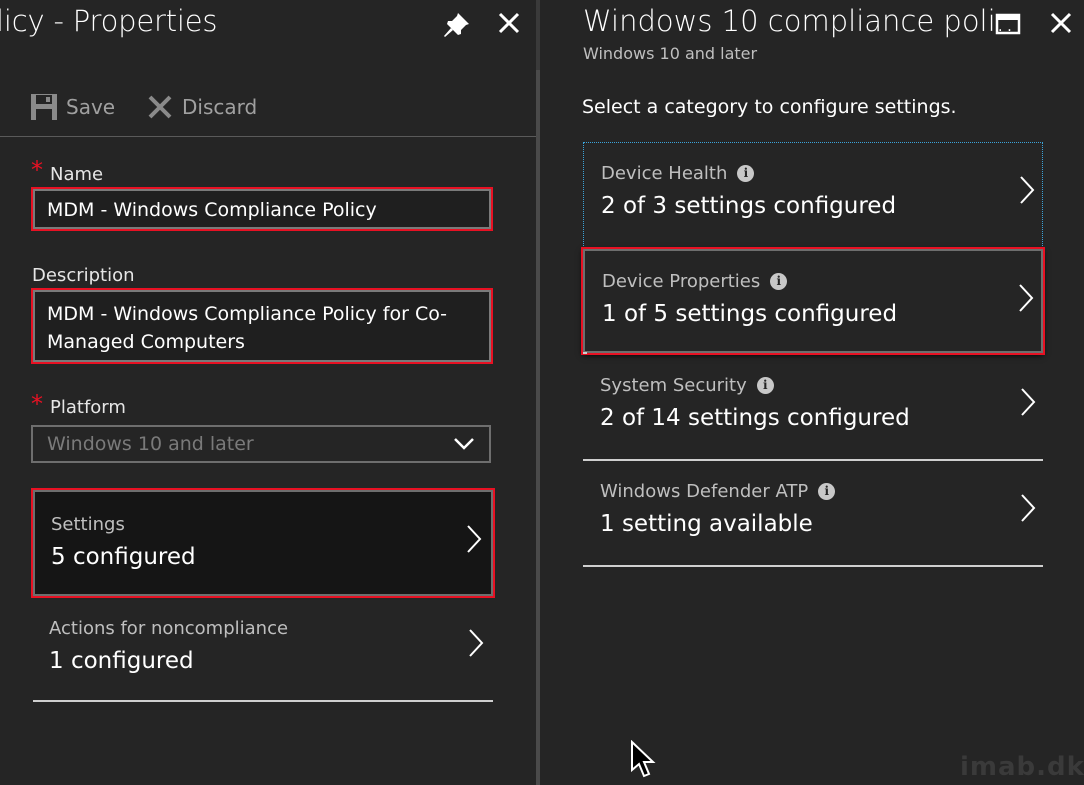  What do you see at coordinates (262, 209) in the screenshot?
I see `name-input: MDM - Windows Compliance Policy` at bounding box center [262, 209].